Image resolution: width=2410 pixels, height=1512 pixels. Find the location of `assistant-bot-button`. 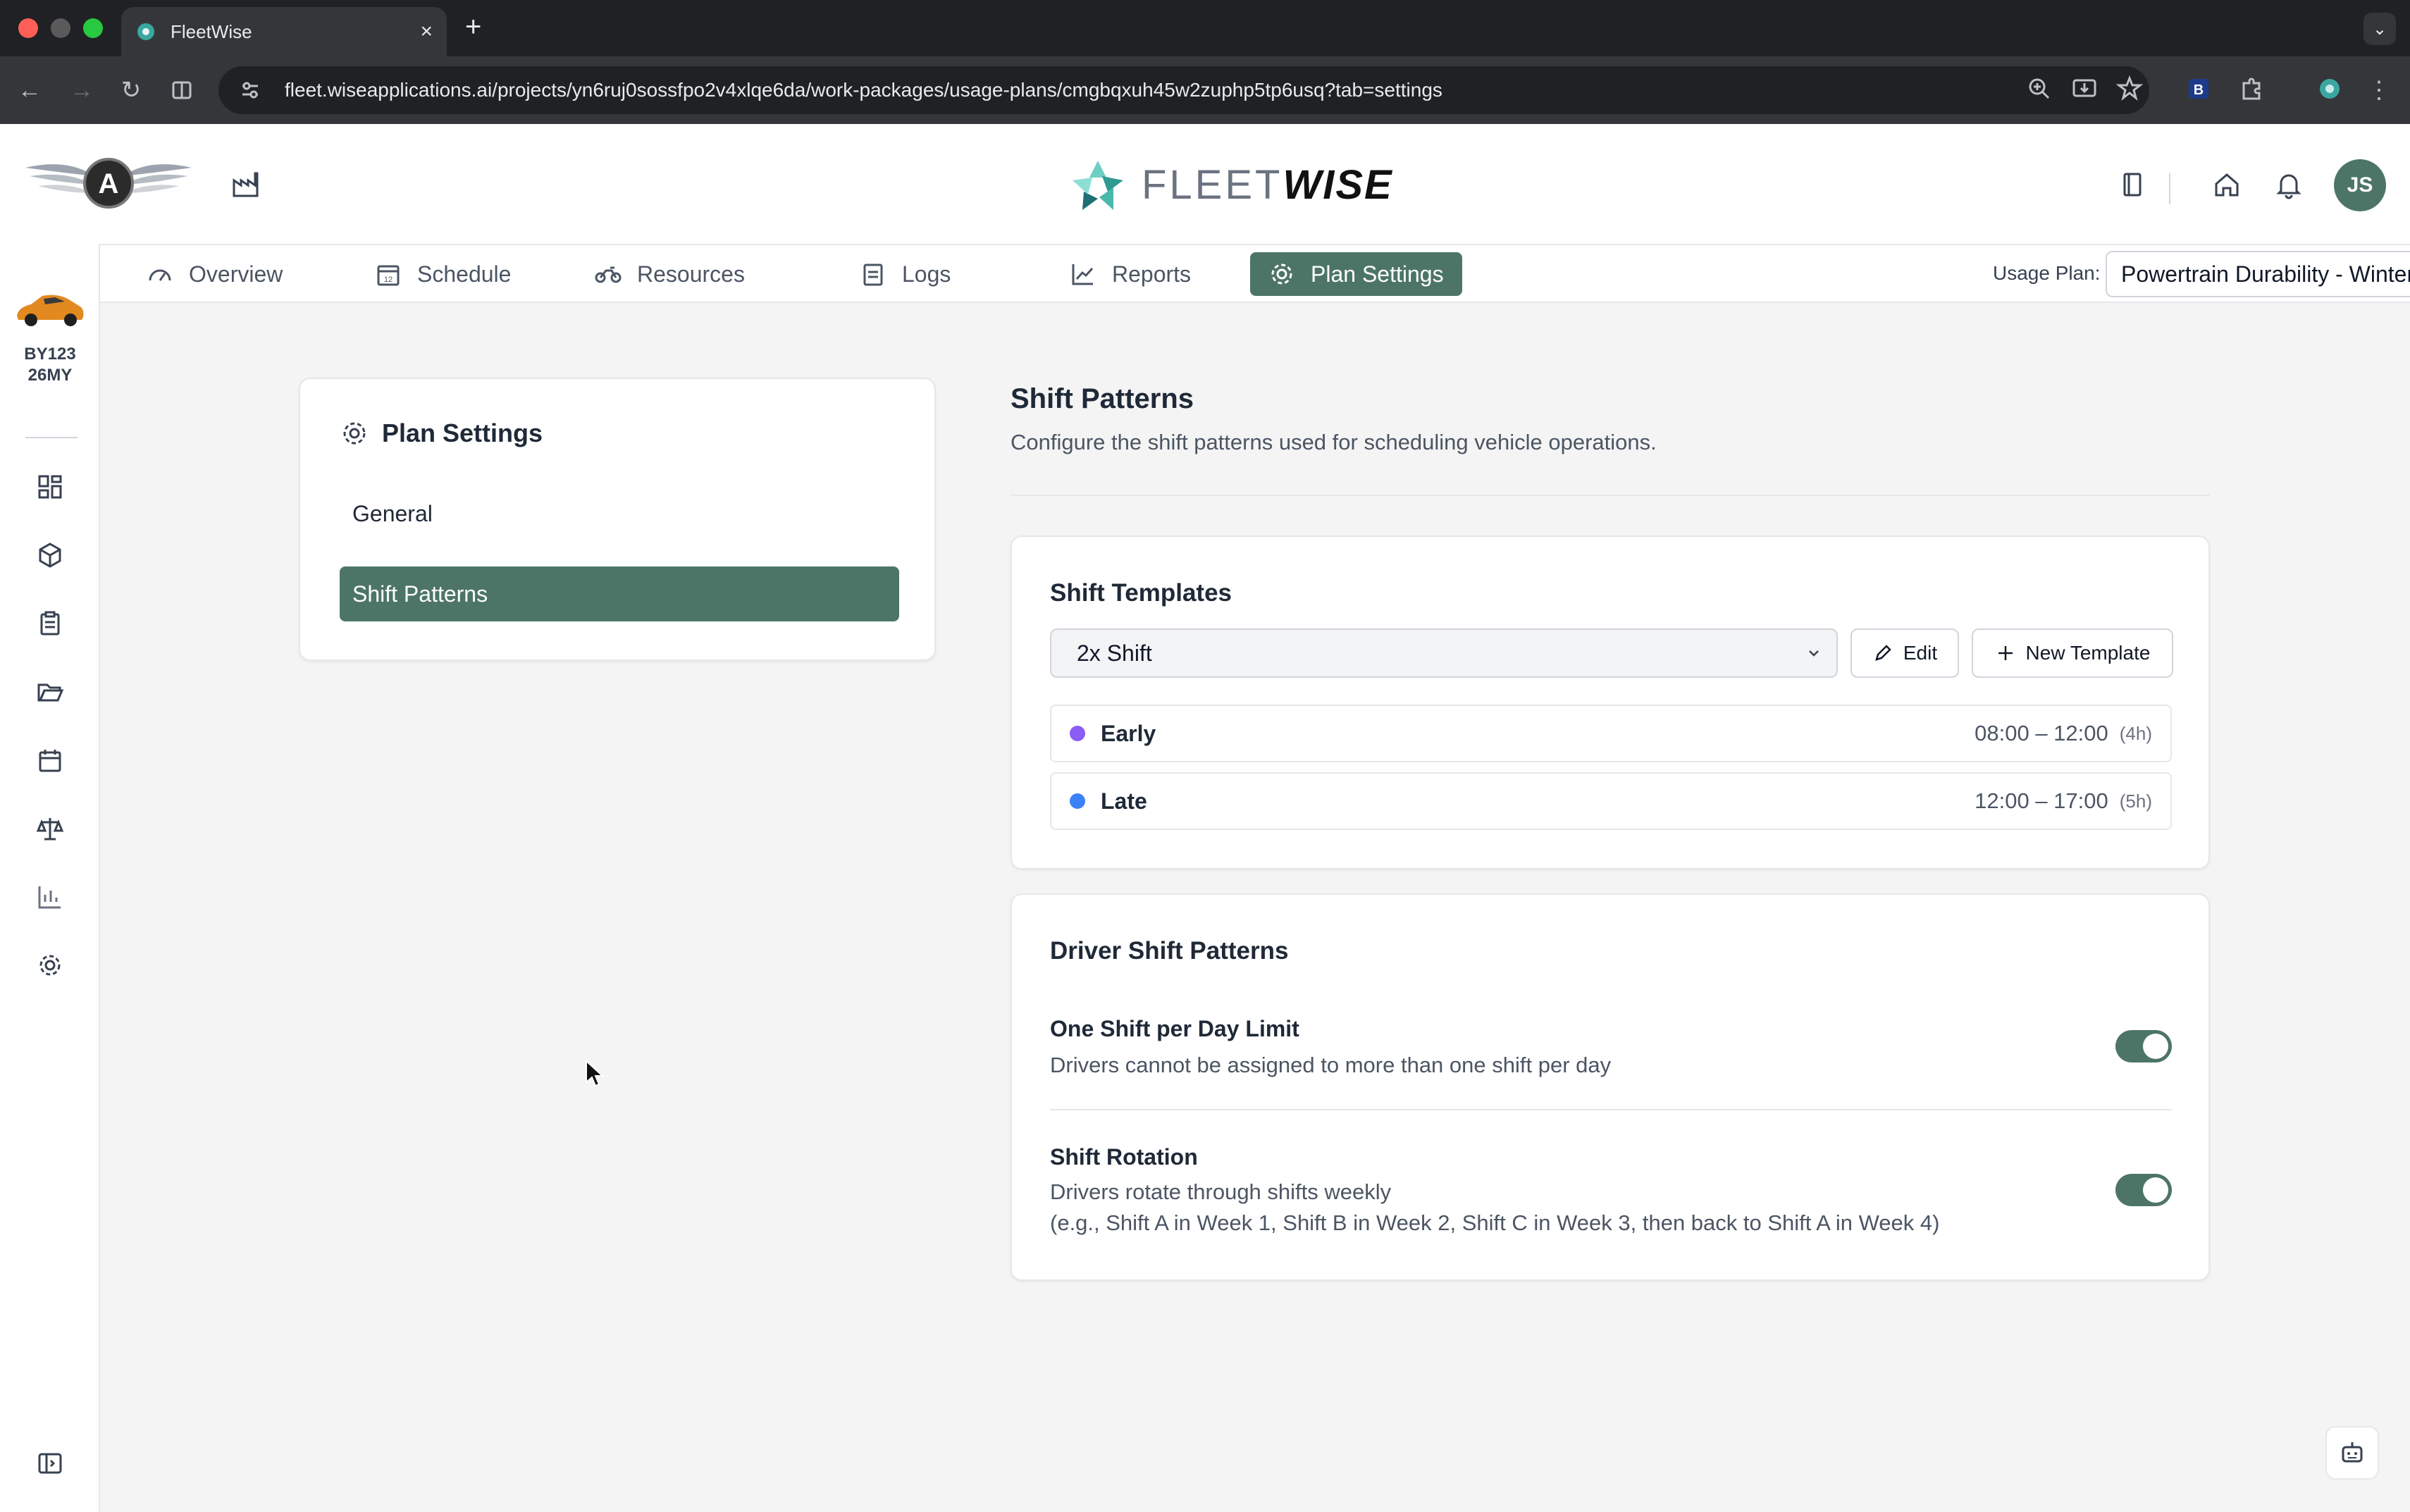

assistant-bot-button is located at coordinates (2352, 1453).